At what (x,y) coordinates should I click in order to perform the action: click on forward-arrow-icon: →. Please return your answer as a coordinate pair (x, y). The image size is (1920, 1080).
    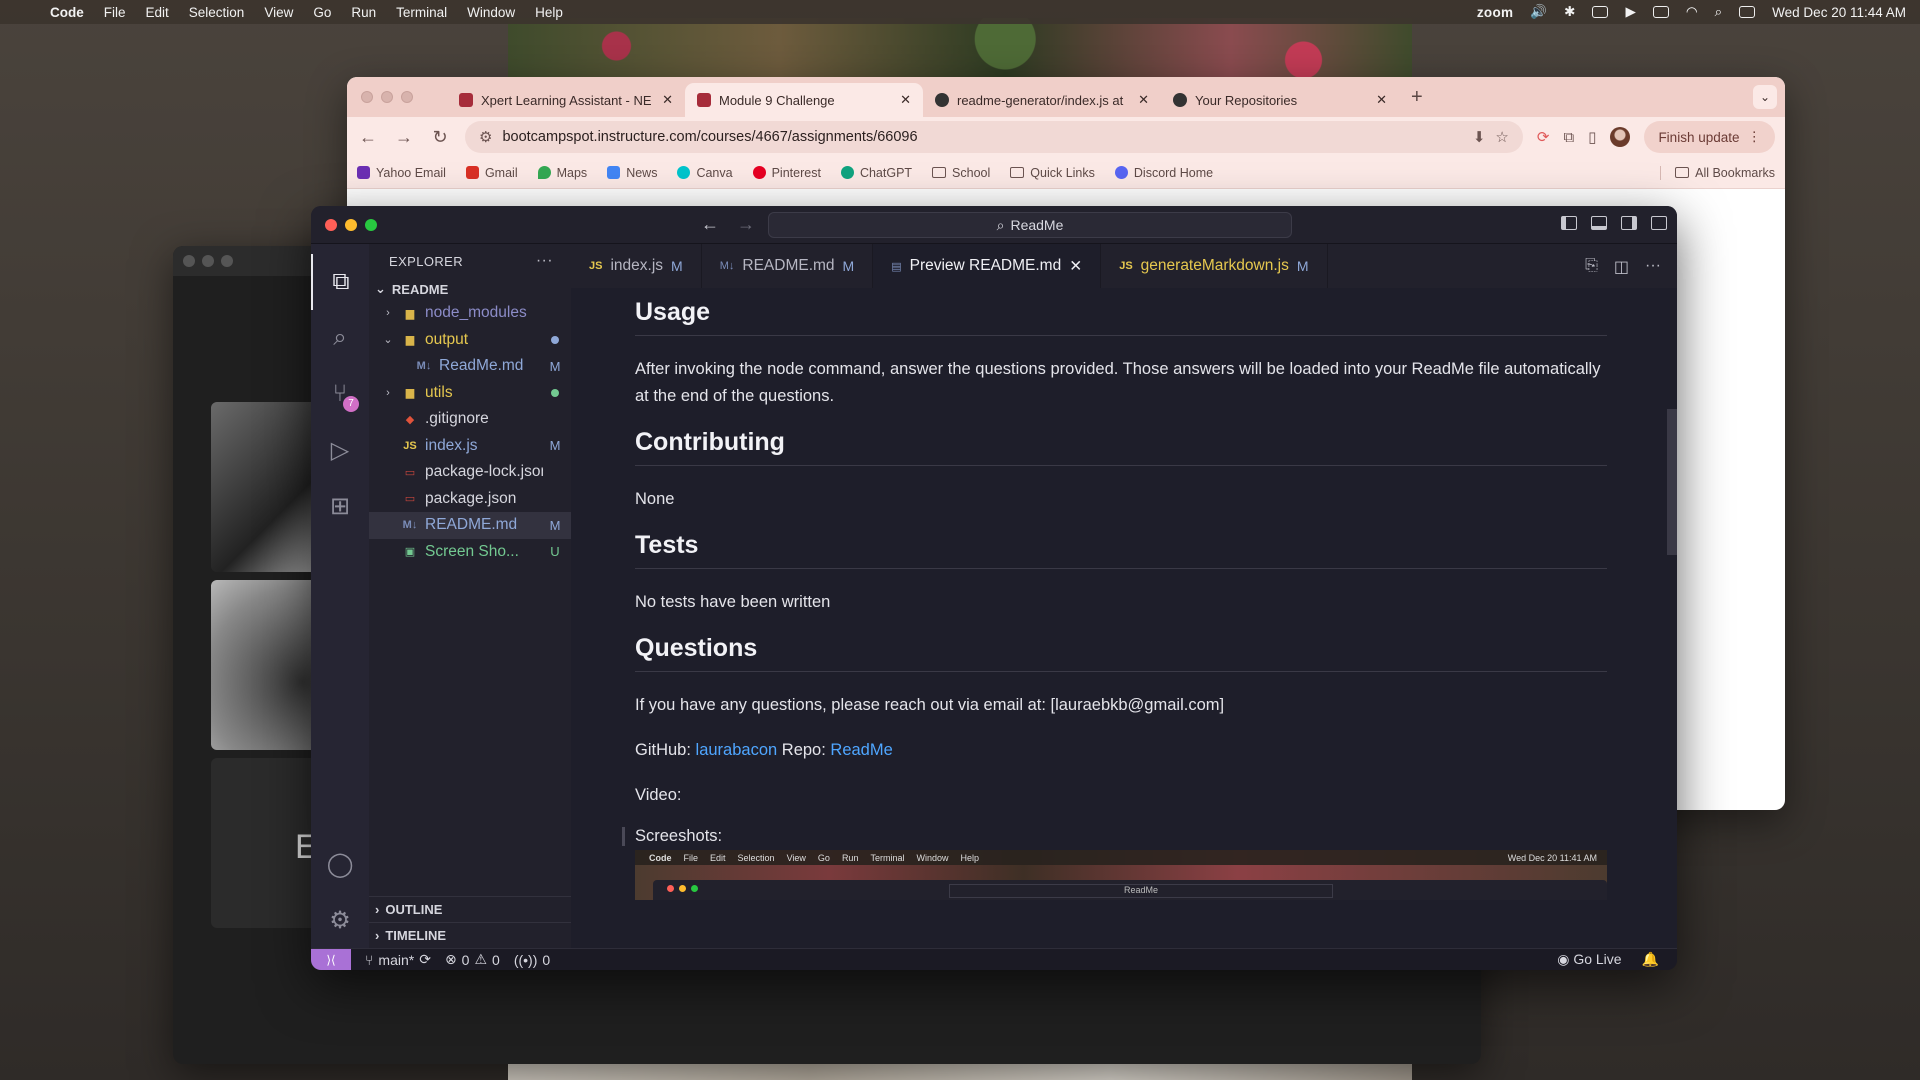
    Looking at the image, I should click on (404, 137).